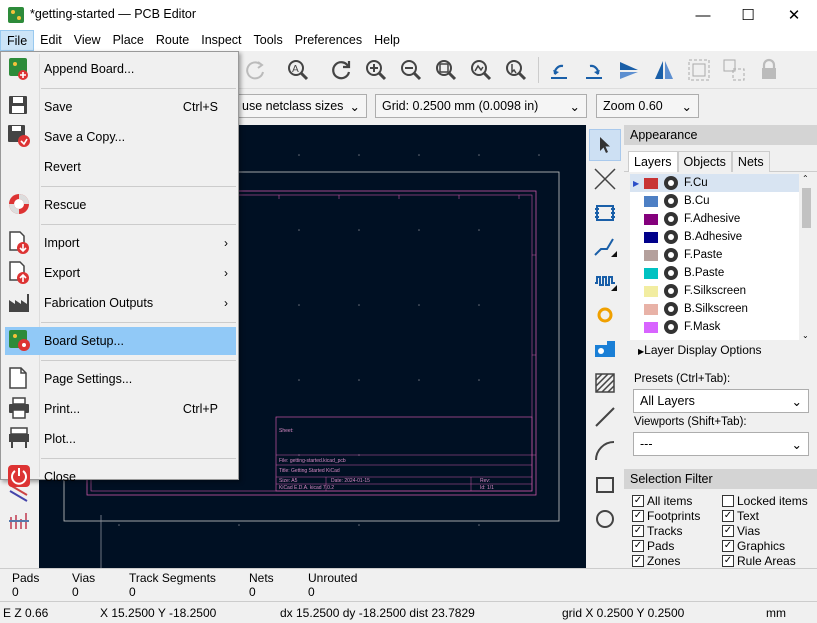  Describe the element at coordinates (740, 515) in the screenshot. I see `selection-filter-item: ✓ Text` at that location.